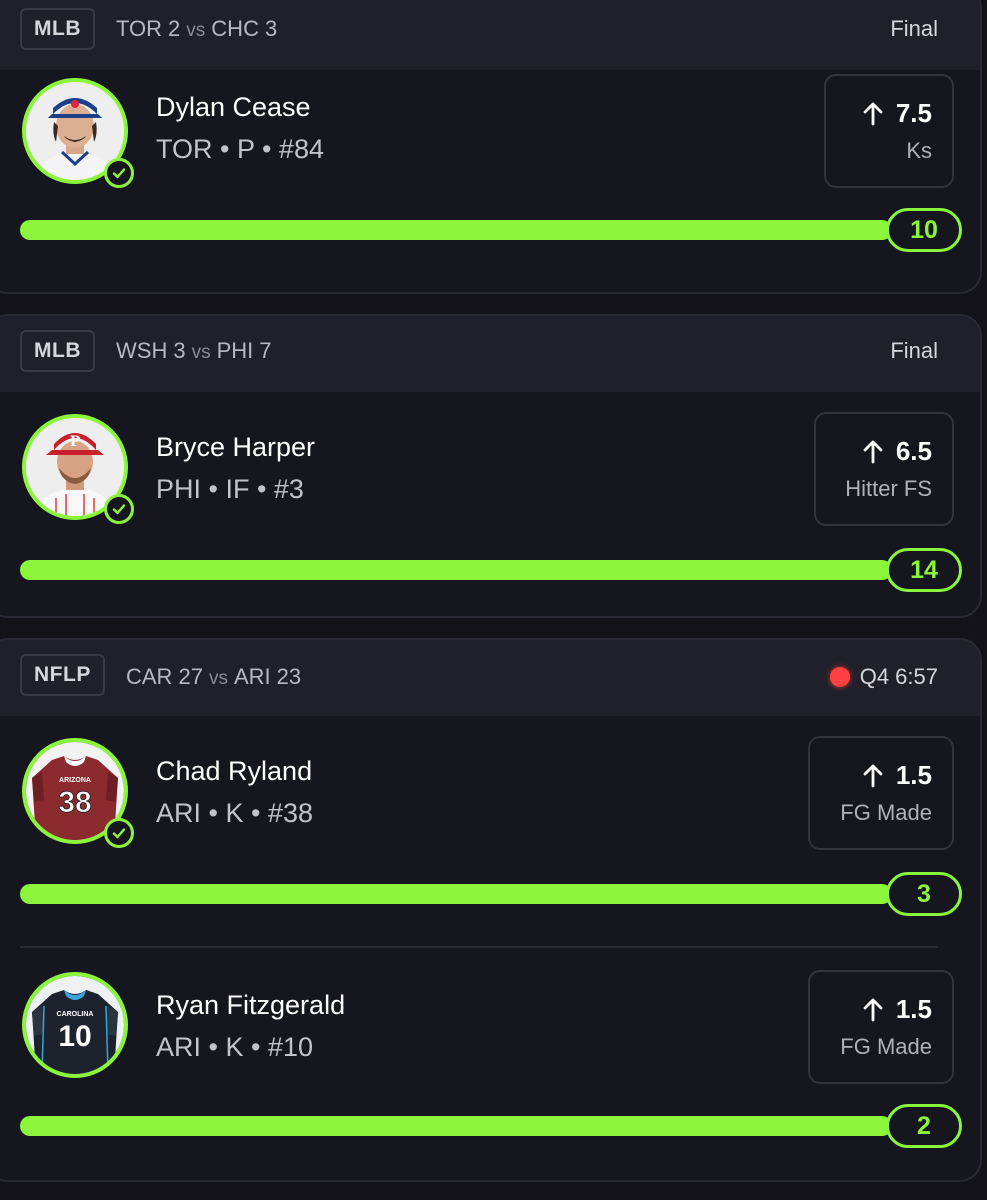 The image size is (987, 1200). I want to click on player-jersey: CAROLINA 10, so click(75, 1025).